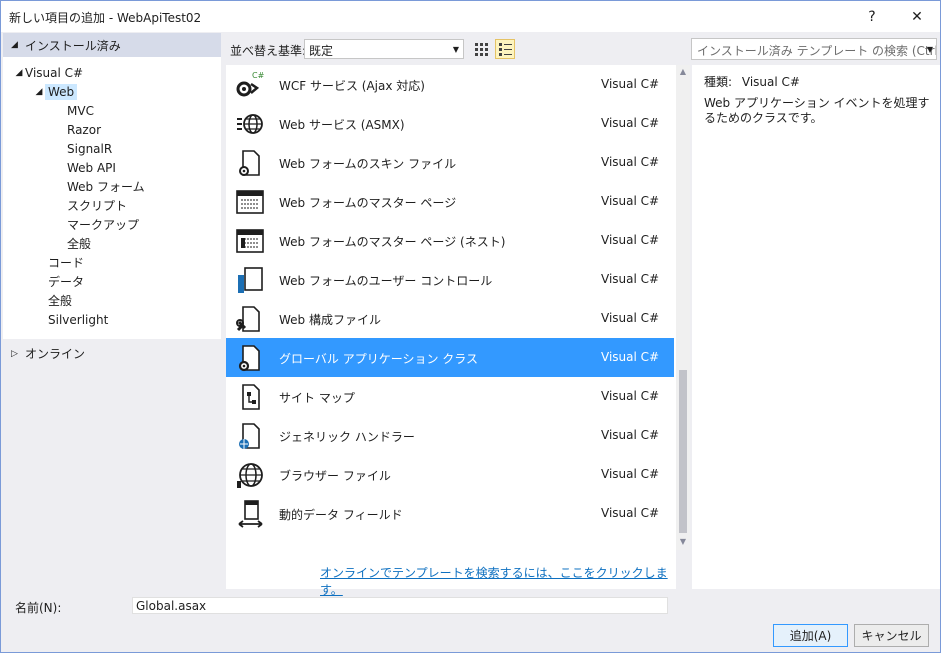  What do you see at coordinates (105, 18) in the screenshot?
I see `window-title: 新しい項目の追加 - WebApiTest02` at bounding box center [105, 18].